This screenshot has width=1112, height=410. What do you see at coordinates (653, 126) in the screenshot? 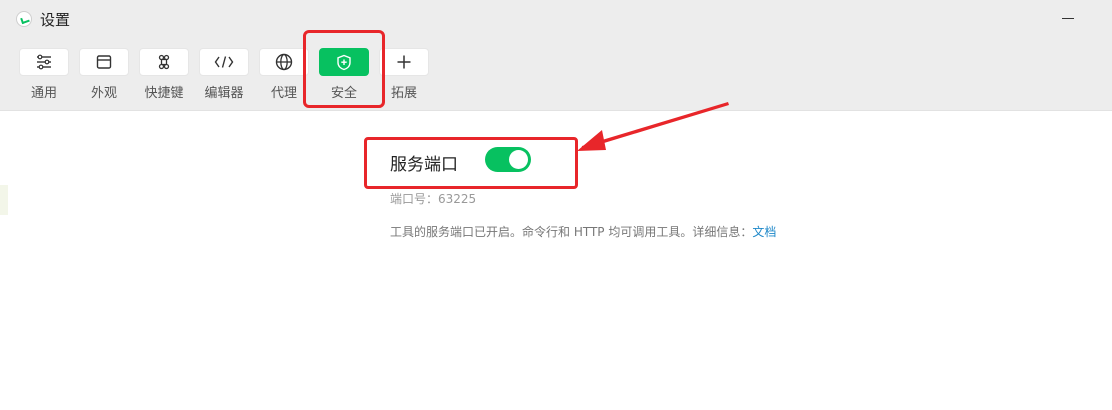
I see `annotation-arrow` at bounding box center [653, 126].